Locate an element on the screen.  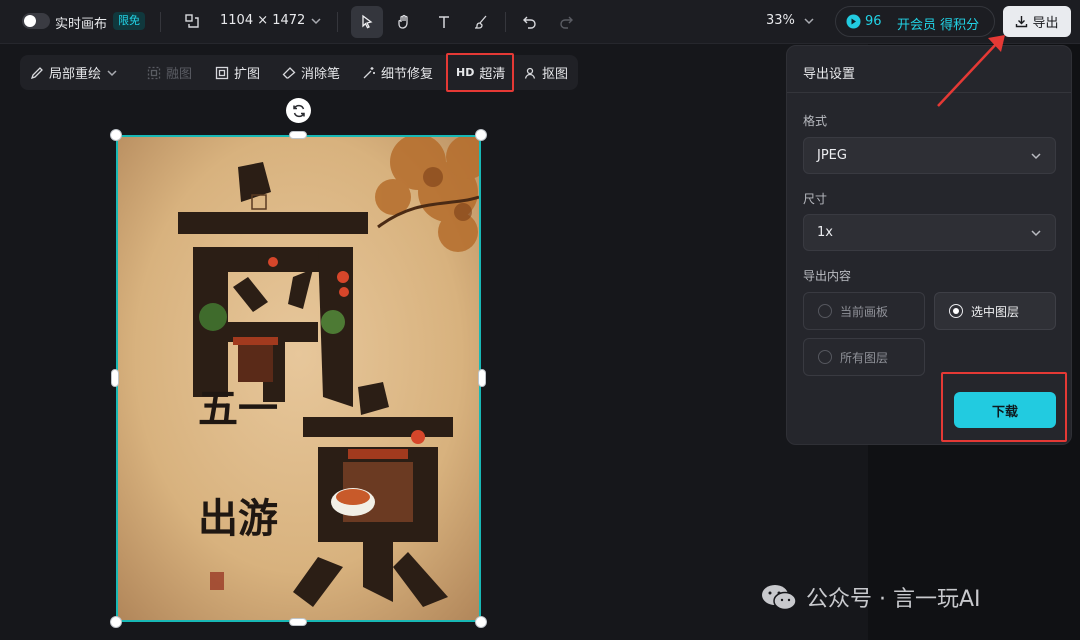
format-select: JPEG is located at coordinates (929, 155).